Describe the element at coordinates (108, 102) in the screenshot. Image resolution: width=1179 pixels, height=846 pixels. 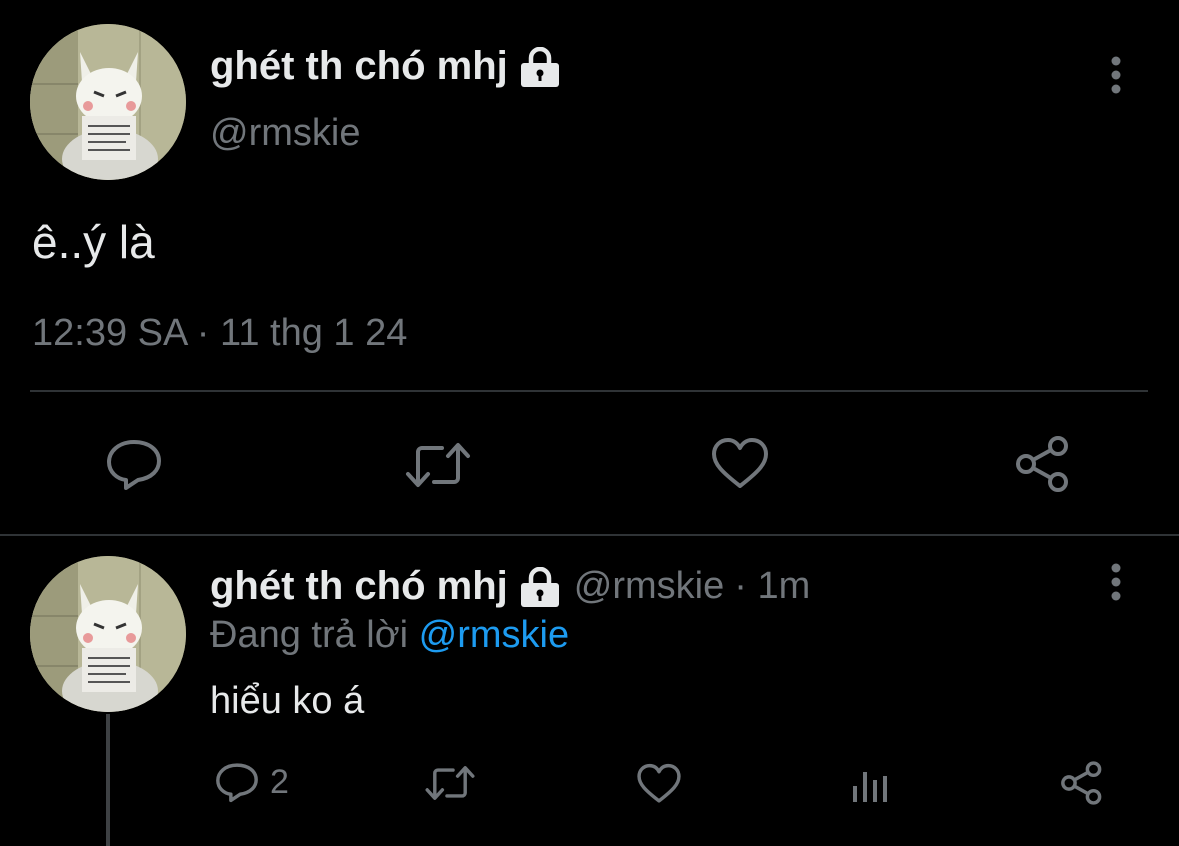
I see `avatar` at that location.